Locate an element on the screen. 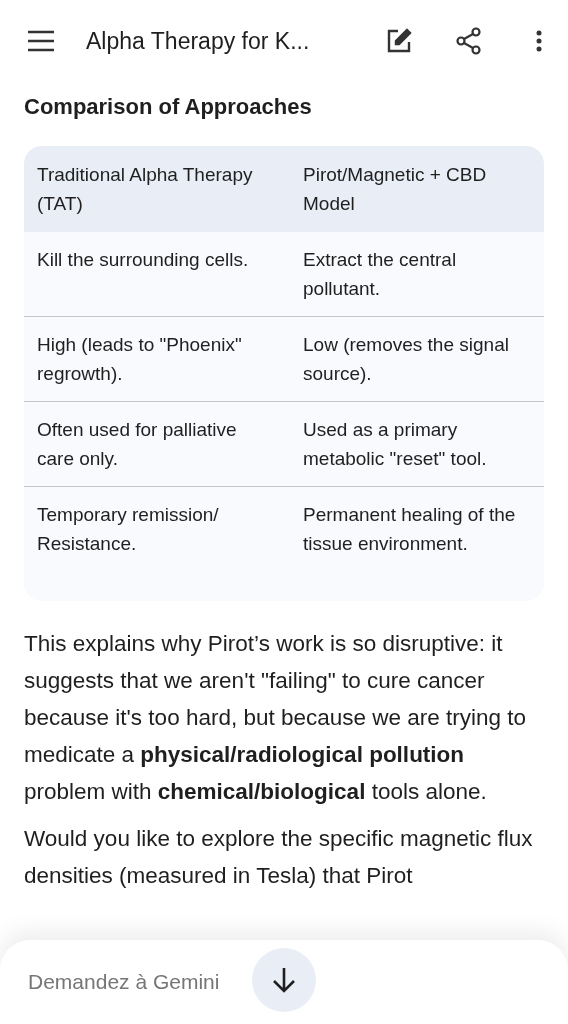  table-cell-text: Low (removes the signal source). is located at coordinates (406, 359).